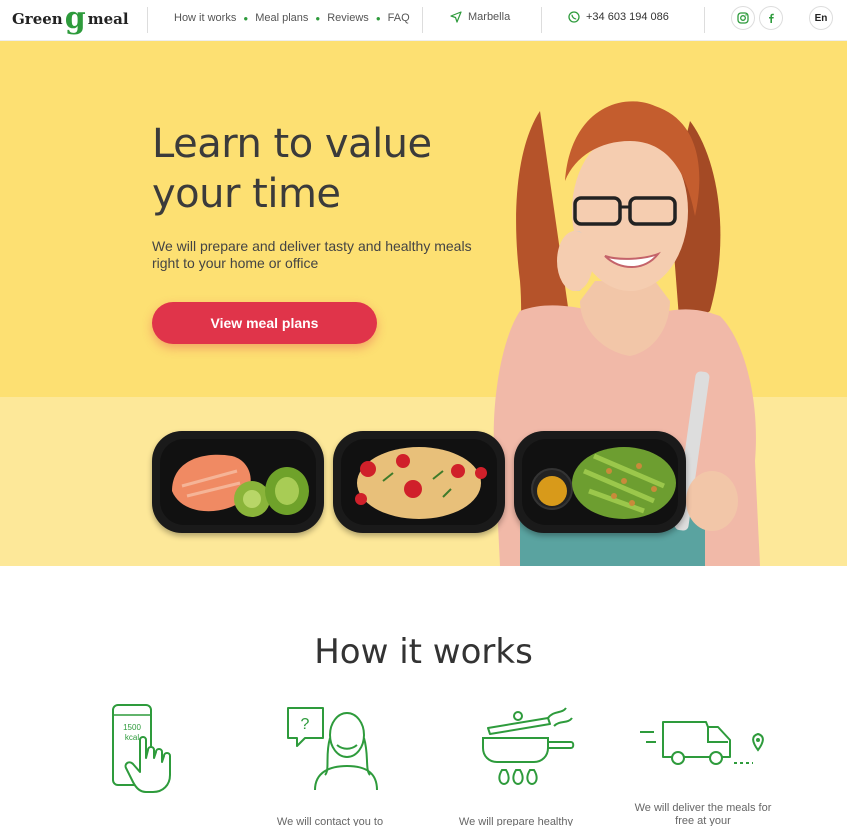 Image resolution: width=847 pixels, height=826 pixels. What do you see at coordinates (348, 18) in the screenshot?
I see `nav-reviews: Reviews` at bounding box center [348, 18].